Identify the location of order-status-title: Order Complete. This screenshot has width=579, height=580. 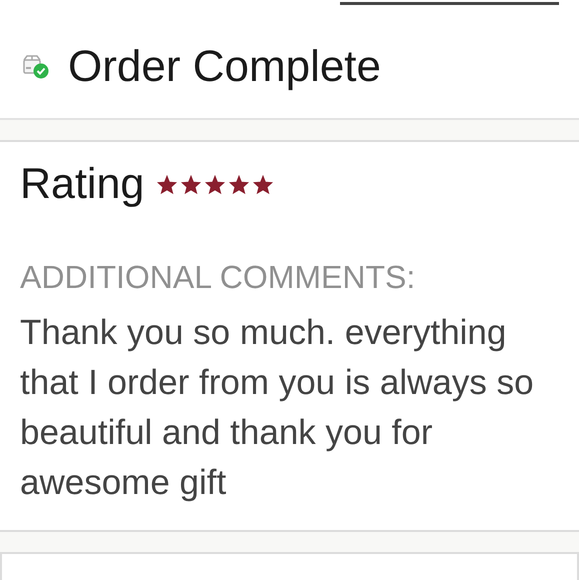
(225, 67).